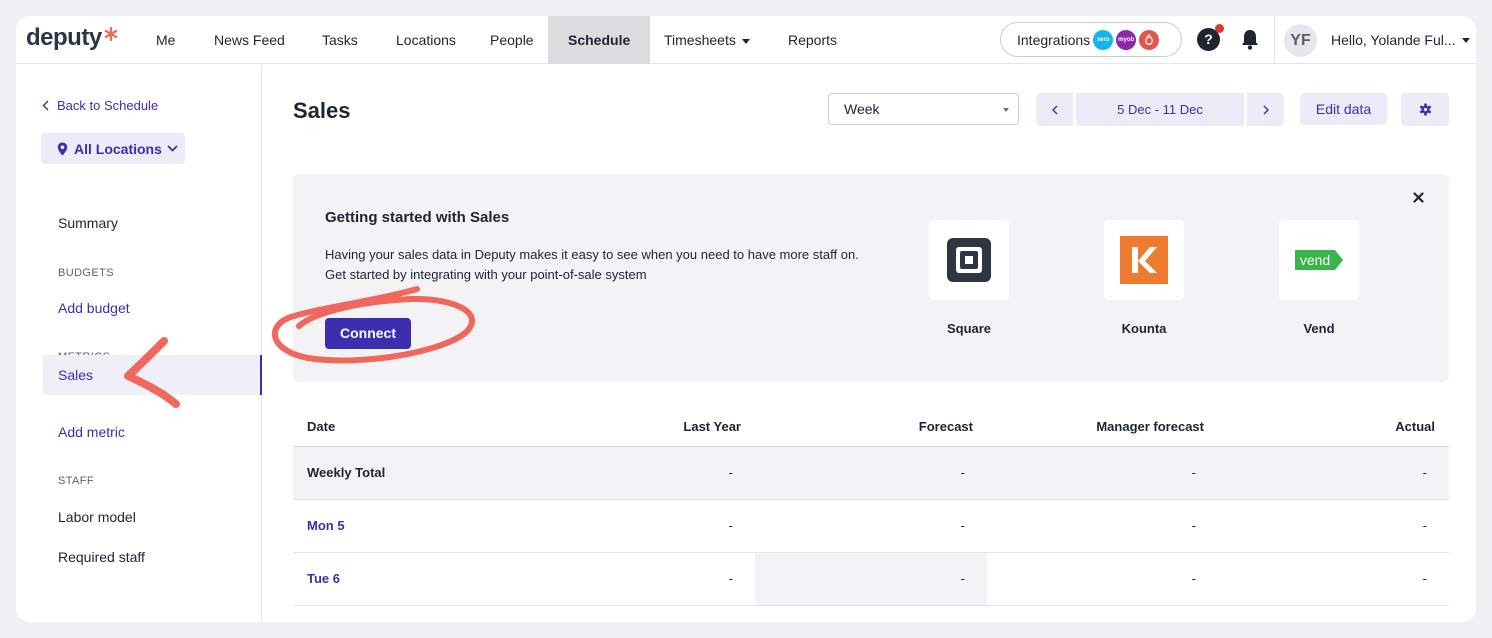 The image size is (1492, 638). I want to click on table-row: Weekly Total - - - -, so click(871, 473).